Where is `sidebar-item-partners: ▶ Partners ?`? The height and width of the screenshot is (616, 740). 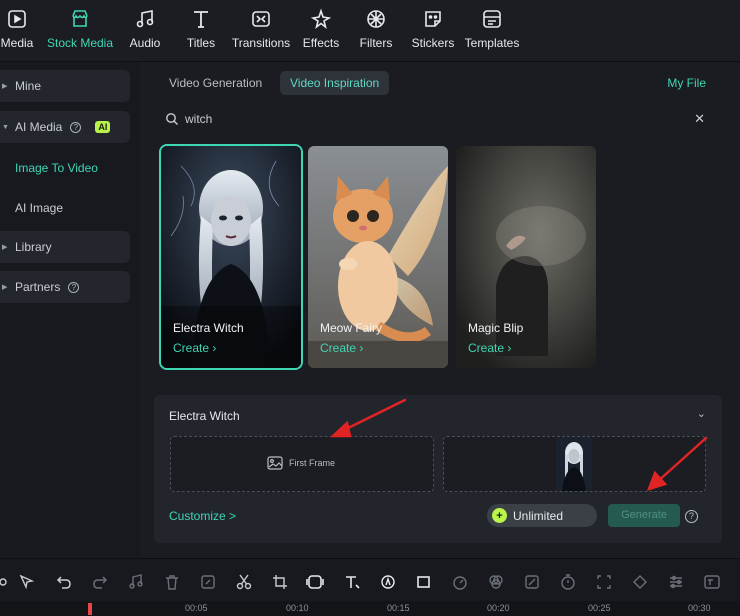 sidebar-item-partners: ▶ Partners ? is located at coordinates (65, 287).